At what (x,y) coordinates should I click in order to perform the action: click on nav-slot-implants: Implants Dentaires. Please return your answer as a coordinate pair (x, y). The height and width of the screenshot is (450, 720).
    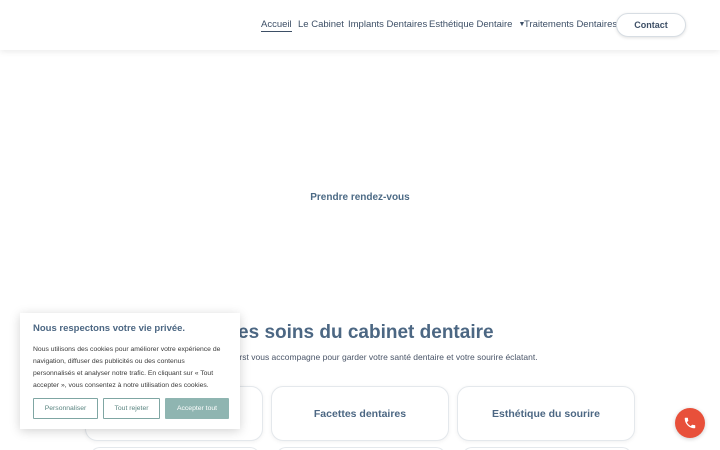
    Looking at the image, I should click on (387, 25).